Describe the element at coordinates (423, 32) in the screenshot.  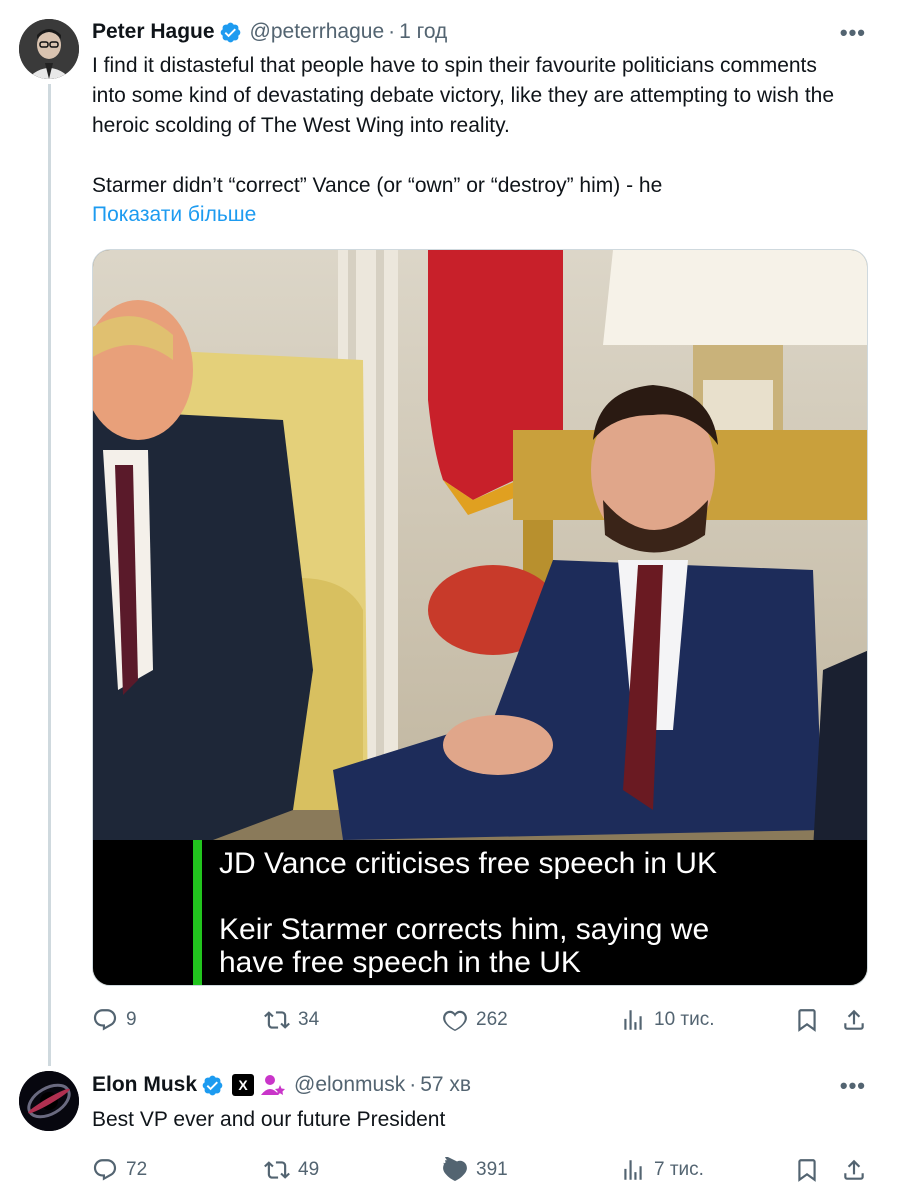
I see `tweet-time: 1 год` at that location.